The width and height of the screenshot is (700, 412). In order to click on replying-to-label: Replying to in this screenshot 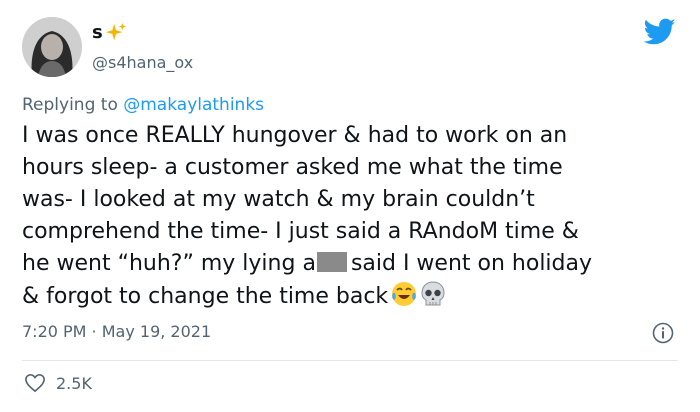, I will do `click(70, 105)`.